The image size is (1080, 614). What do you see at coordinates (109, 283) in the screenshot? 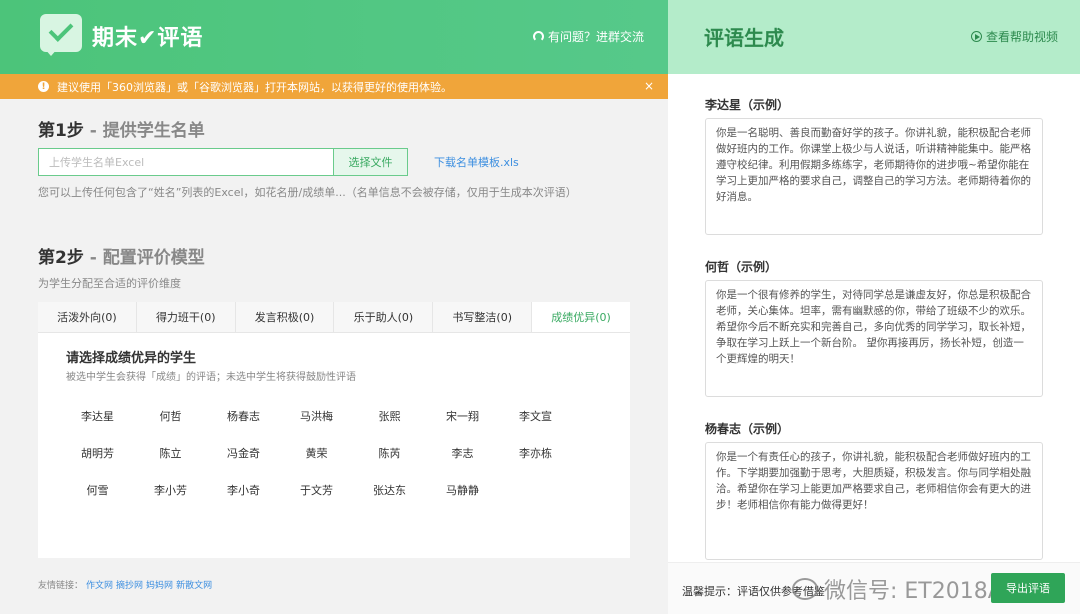
I see `step2-hint: 为学生分配至合适的评价维度` at bounding box center [109, 283].